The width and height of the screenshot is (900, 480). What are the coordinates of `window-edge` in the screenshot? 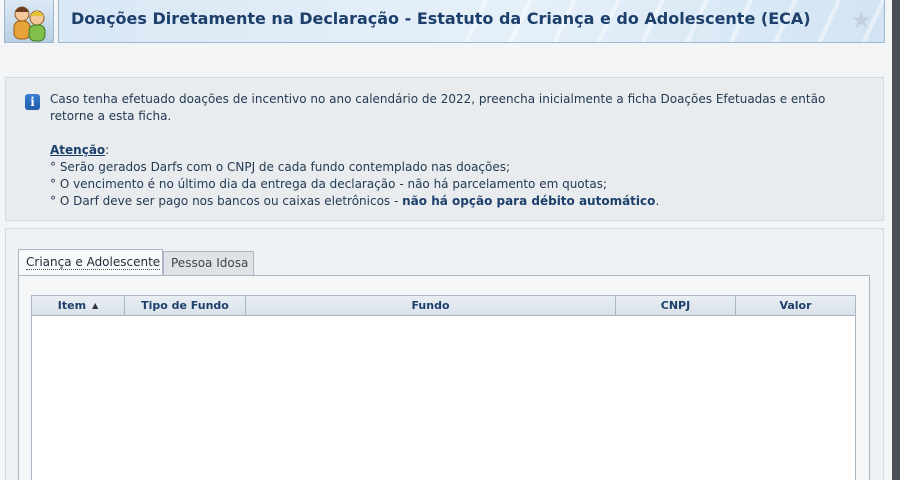 It's located at (896, 240).